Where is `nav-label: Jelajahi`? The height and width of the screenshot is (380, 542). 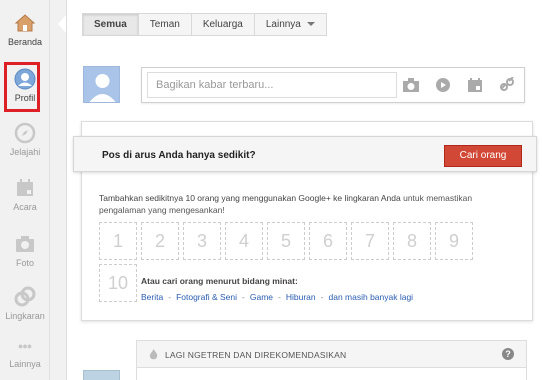 nav-label: Jelajahi is located at coordinates (25, 152).